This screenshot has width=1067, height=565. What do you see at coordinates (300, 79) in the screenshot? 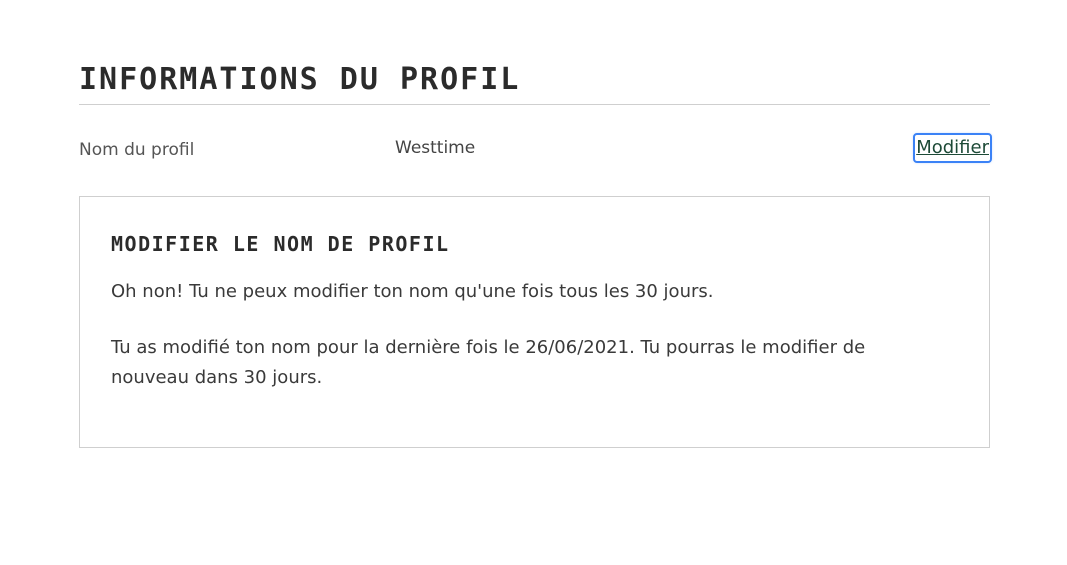
I see `page-title: INFORMATIONS DU PROFIL` at bounding box center [300, 79].